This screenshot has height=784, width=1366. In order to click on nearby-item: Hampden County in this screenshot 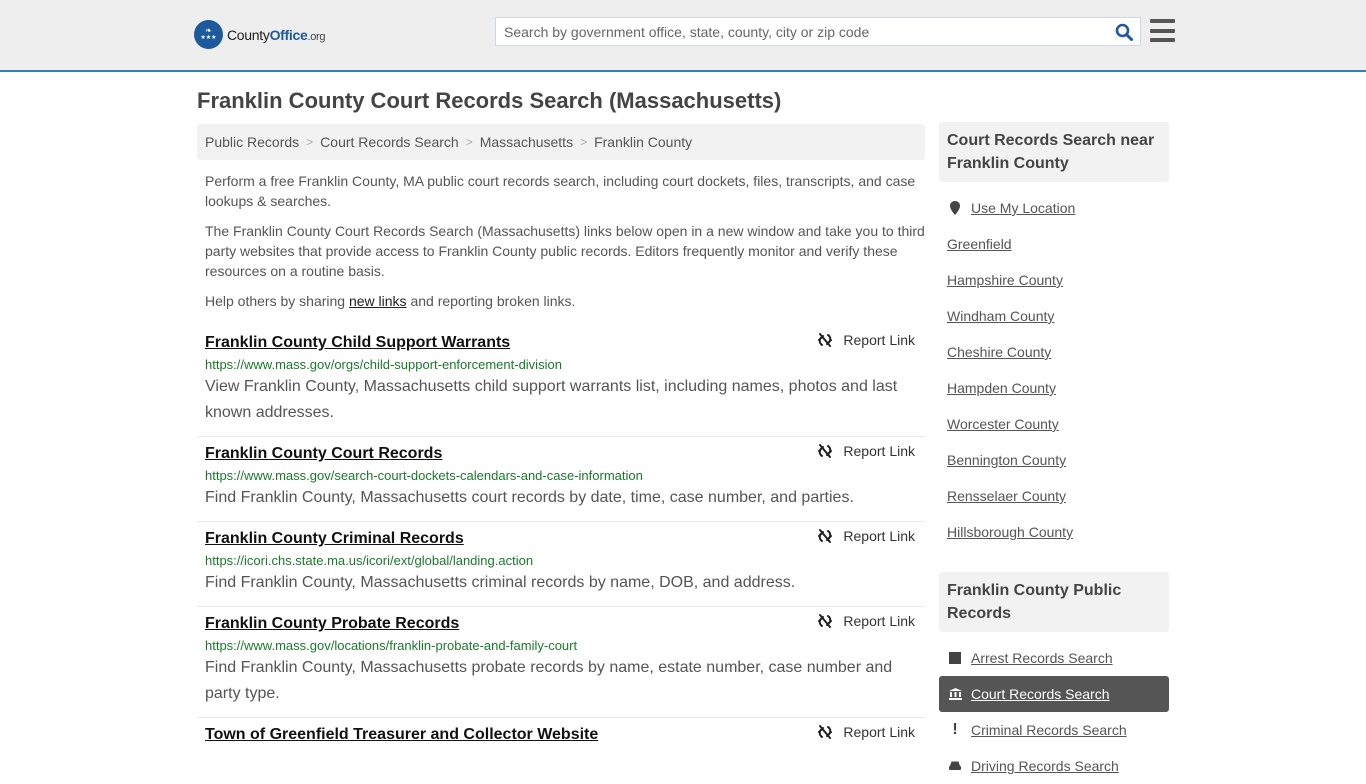, I will do `click(1054, 388)`.